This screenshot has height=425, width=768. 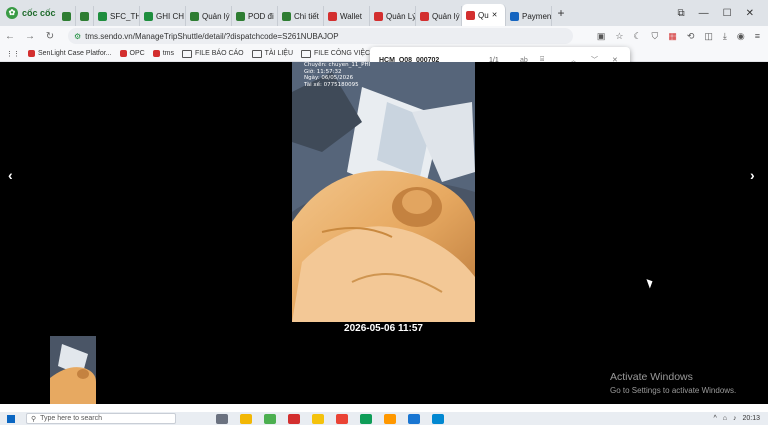 What do you see at coordinates (637, 36) in the screenshot?
I see `dark-mode-icon: ☾` at bounding box center [637, 36].